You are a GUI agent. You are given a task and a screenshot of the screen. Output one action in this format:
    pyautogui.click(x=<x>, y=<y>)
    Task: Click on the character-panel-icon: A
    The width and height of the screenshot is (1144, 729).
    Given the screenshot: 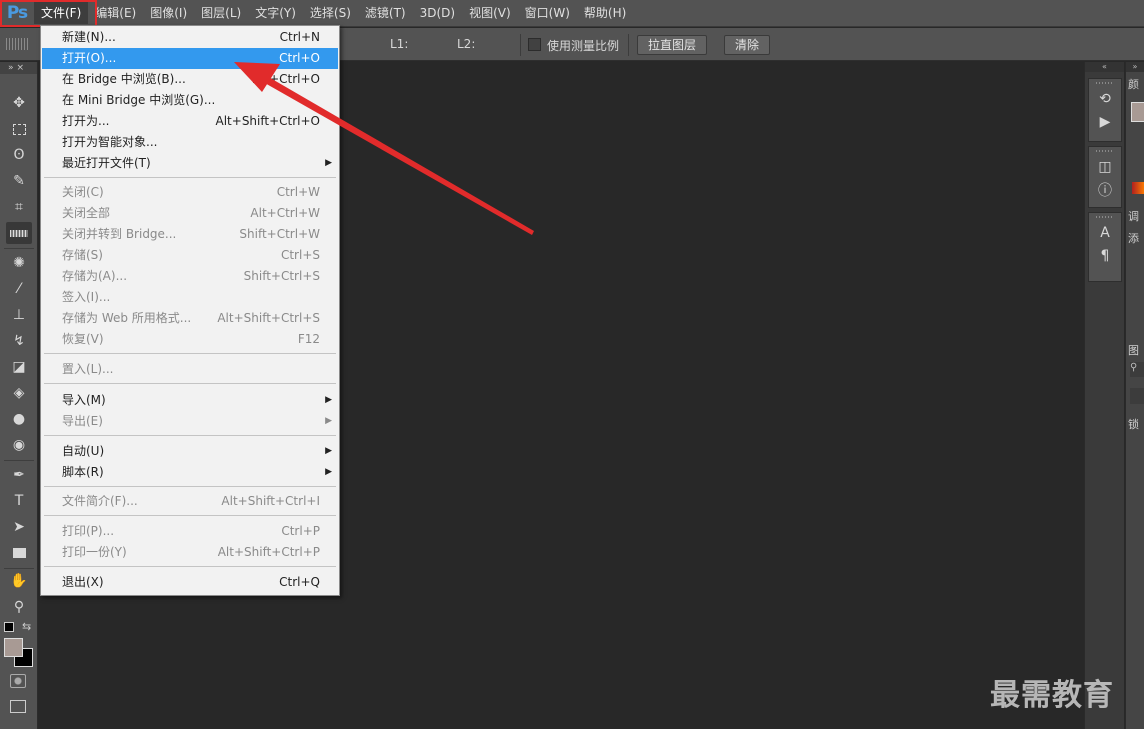 What is the action you would take?
    pyautogui.click(x=1105, y=232)
    